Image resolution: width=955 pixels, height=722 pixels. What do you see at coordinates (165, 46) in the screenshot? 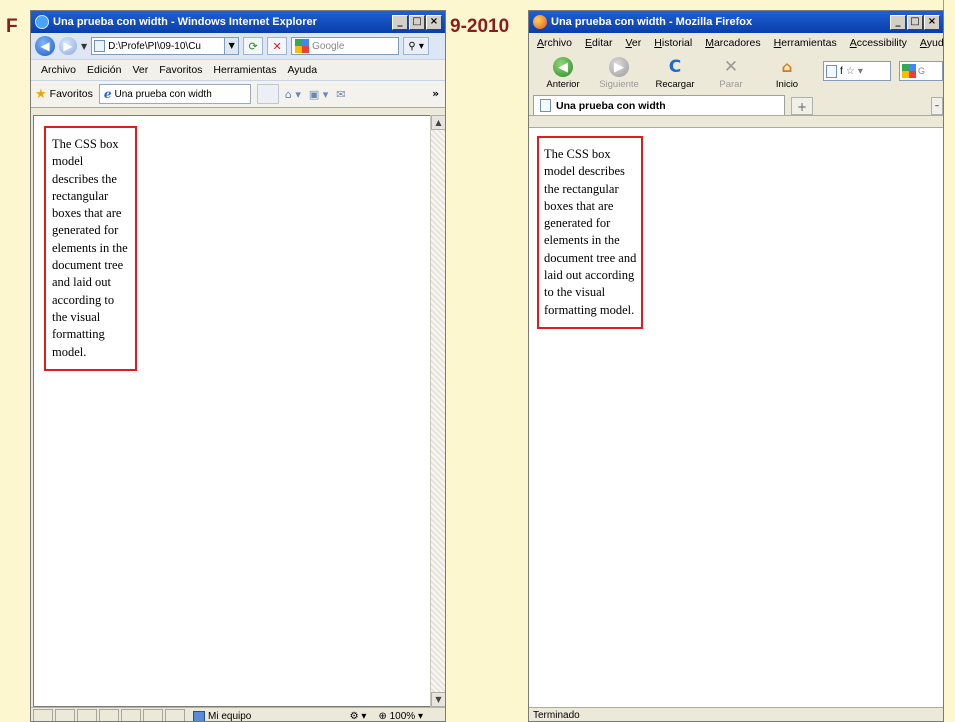
I see `ie-address-bar: D:\Profe\PI\09-10\Cu ▼` at bounding box center [165, 46].